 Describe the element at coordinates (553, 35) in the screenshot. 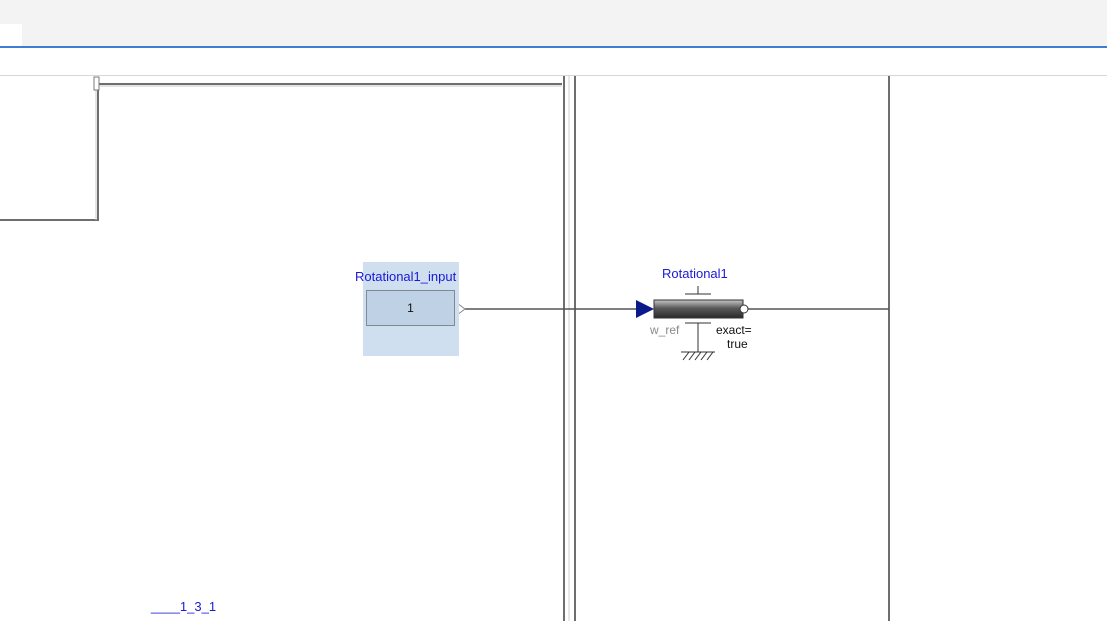

I see `tab-bar: :` at that location.